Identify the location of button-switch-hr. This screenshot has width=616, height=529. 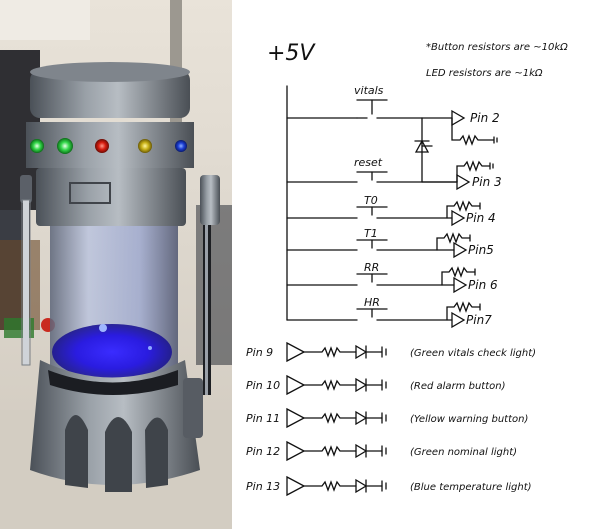
(404, 314).